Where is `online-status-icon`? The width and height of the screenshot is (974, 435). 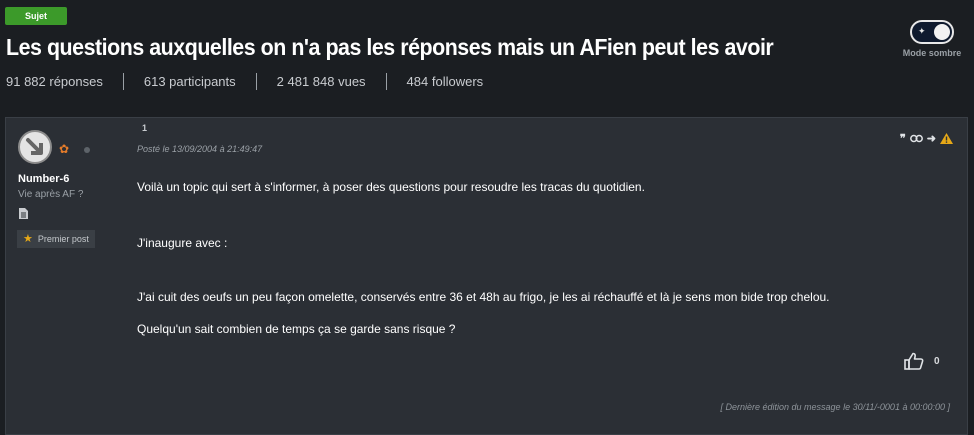 online-status-icon is located at coordinates (87, 150).